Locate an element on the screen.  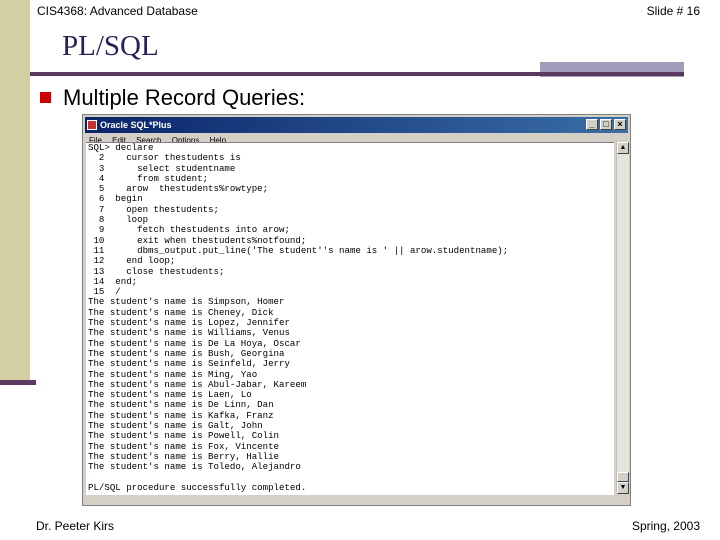
minimize-button: _ is located at coordinates (592, 124).